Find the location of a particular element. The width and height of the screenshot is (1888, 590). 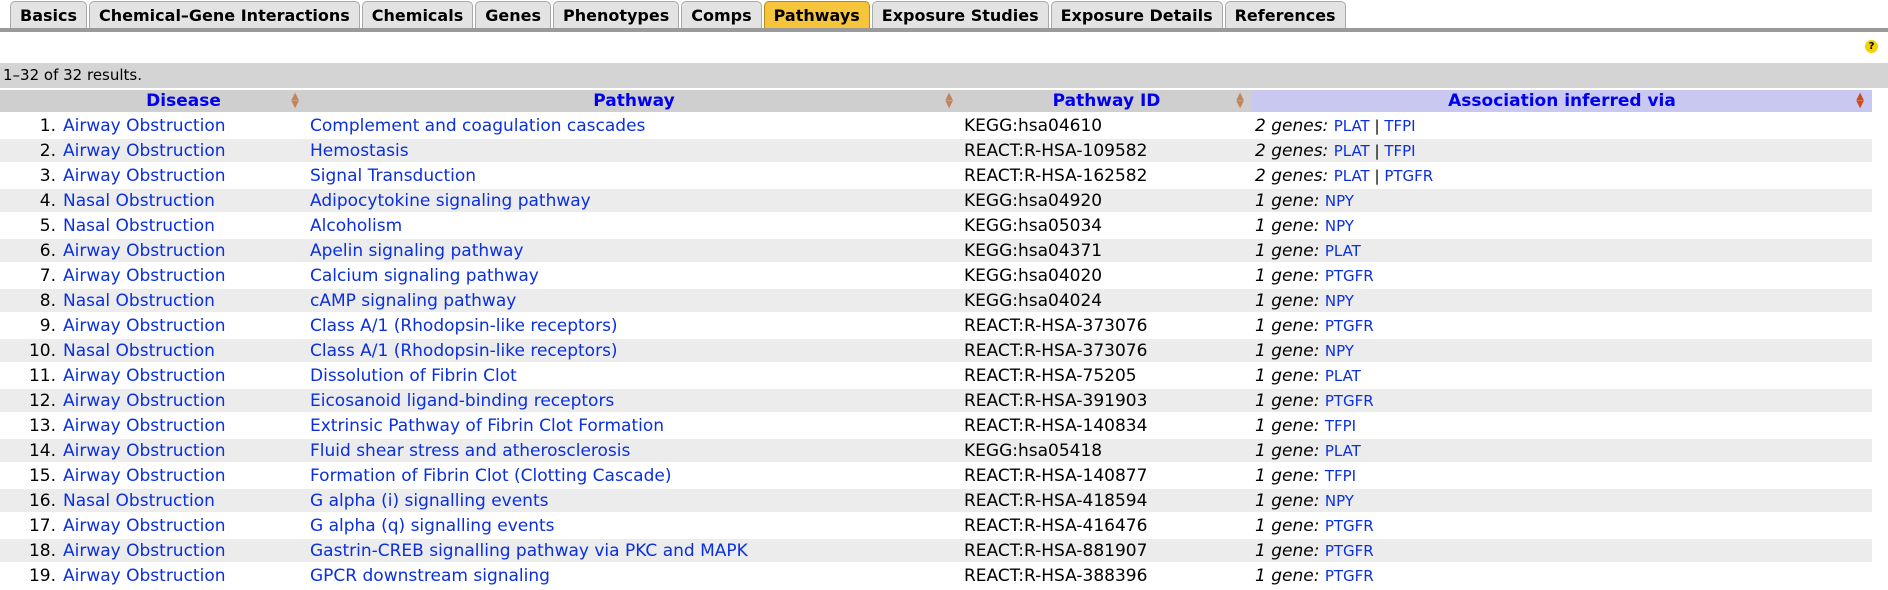

pathway-cell: Complement and coagulation cascades is located at coordinates (634, 125).